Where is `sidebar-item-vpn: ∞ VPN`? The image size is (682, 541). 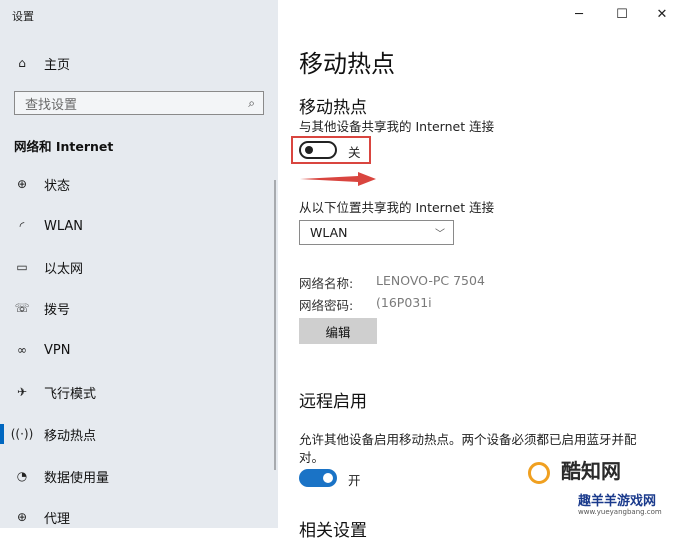 sidebar-item-vpn: ∞ VPN is located at coordinates (139, 350).